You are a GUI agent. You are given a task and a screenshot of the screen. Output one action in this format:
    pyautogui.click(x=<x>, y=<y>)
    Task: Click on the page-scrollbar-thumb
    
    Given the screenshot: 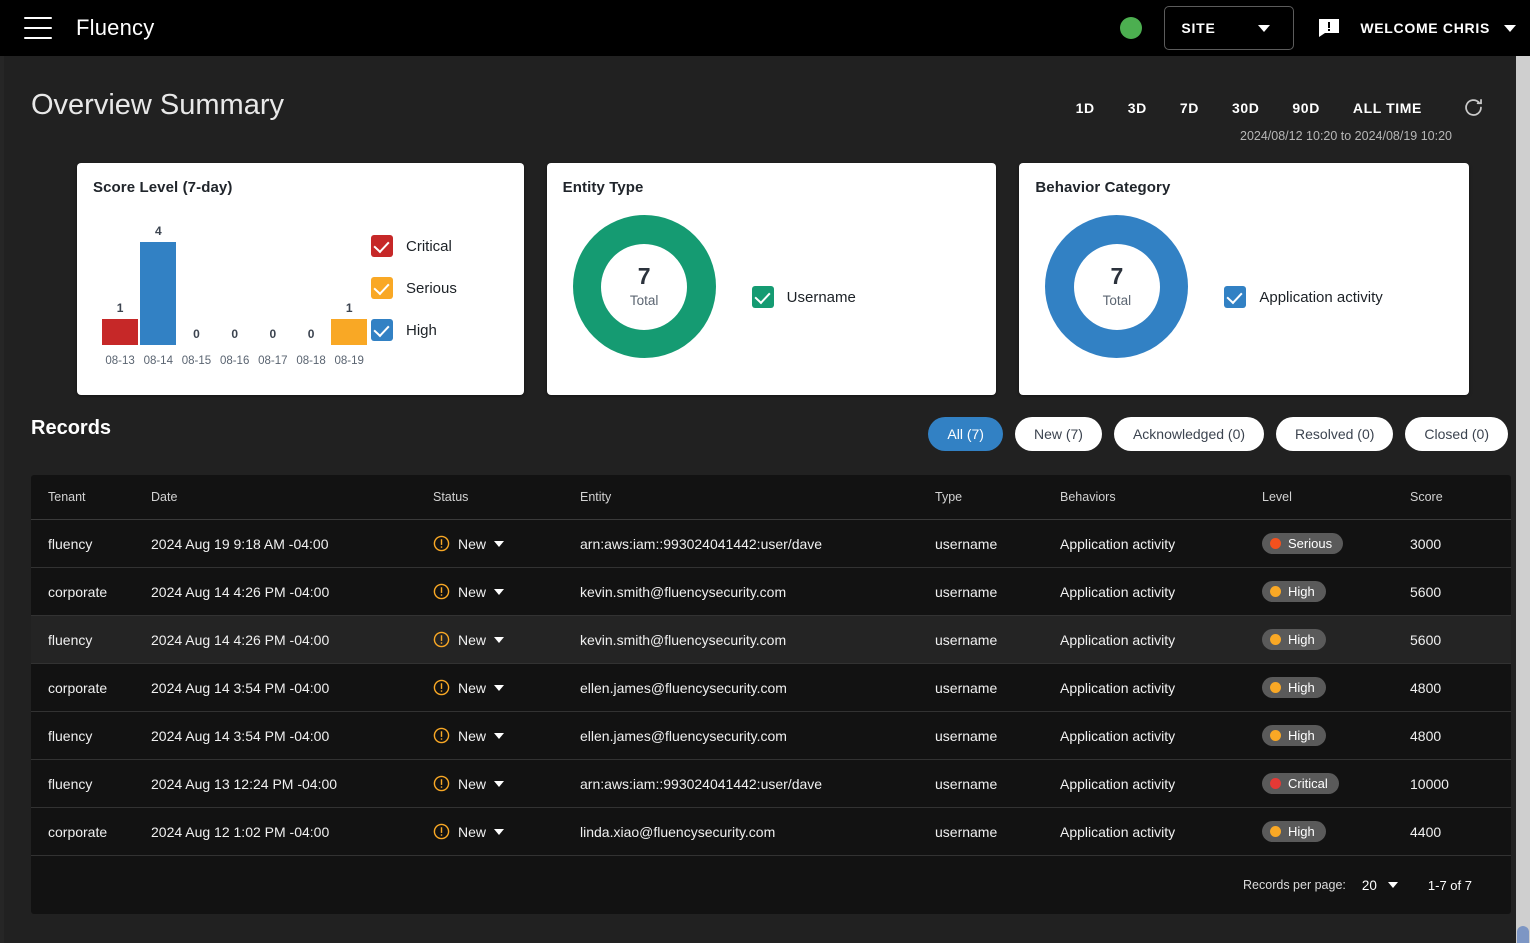 What is the action you would take?
    pyautogui.click(x=1523, y=934)
    